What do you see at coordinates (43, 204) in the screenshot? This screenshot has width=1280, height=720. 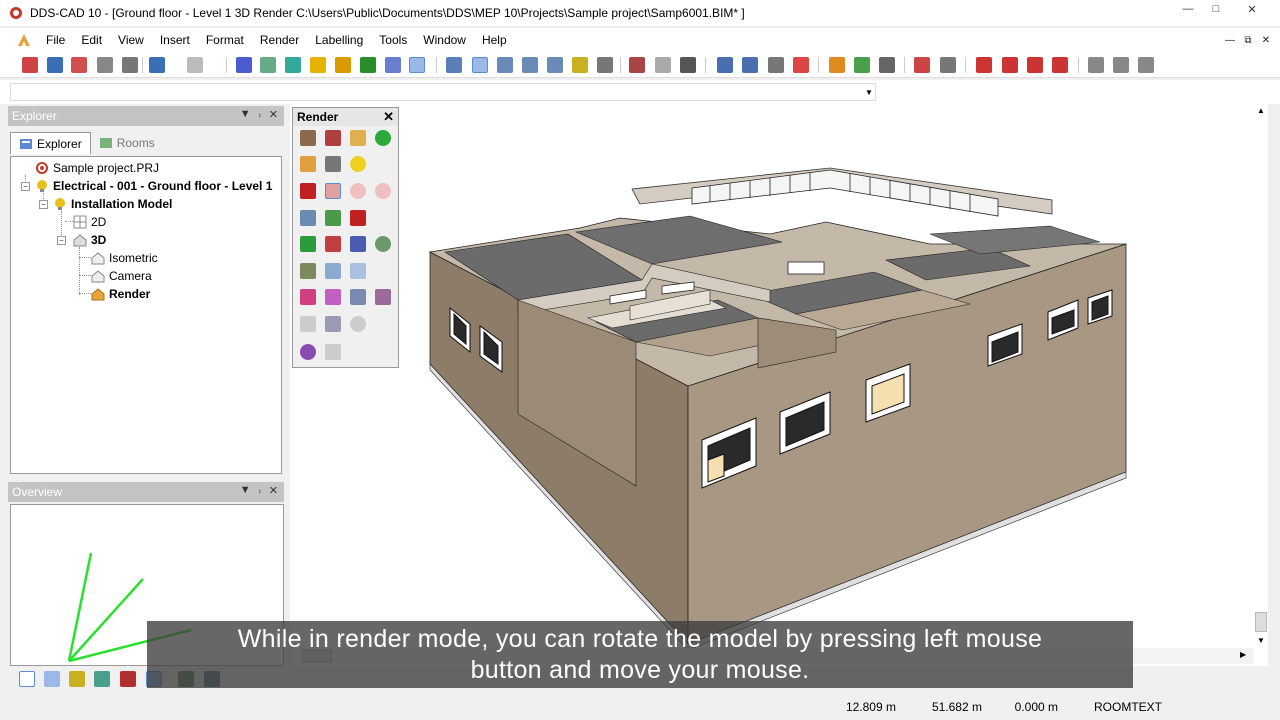 I see `tree-expander-installation: −` at bounding box center [43, 204].